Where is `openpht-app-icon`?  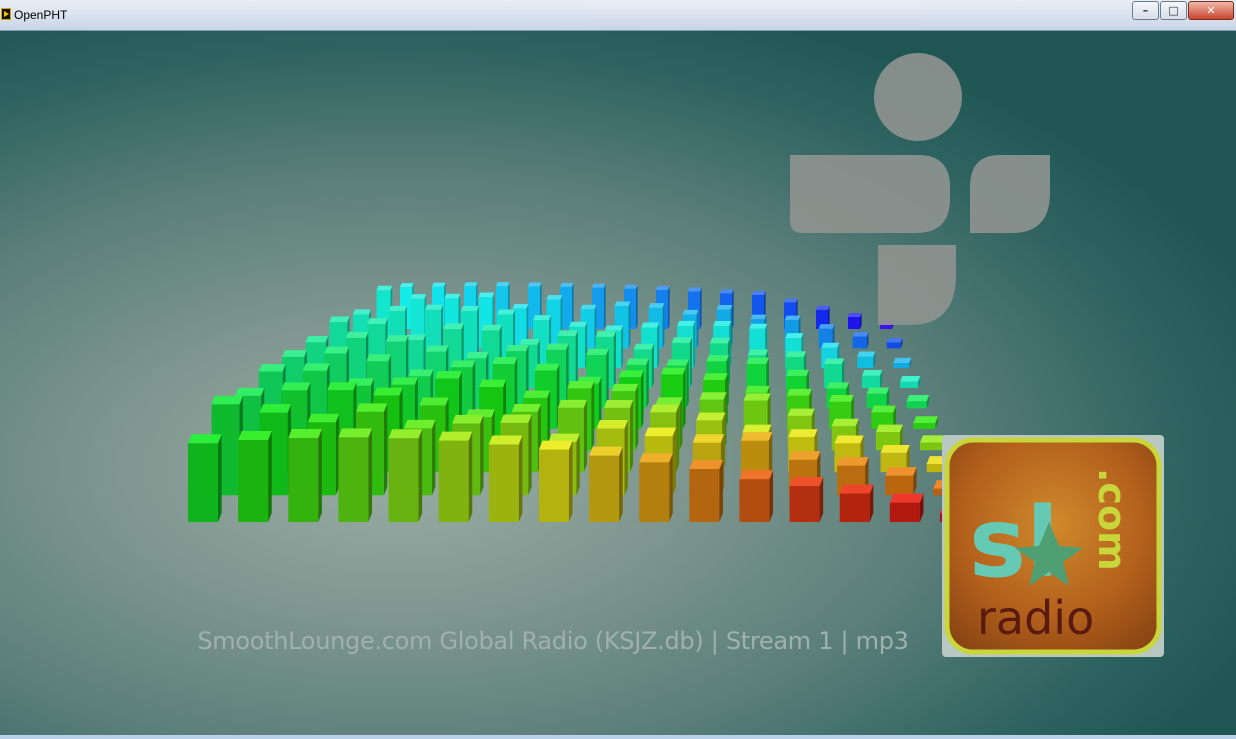
openpht-app-icon is located at coordinates (6, 14).